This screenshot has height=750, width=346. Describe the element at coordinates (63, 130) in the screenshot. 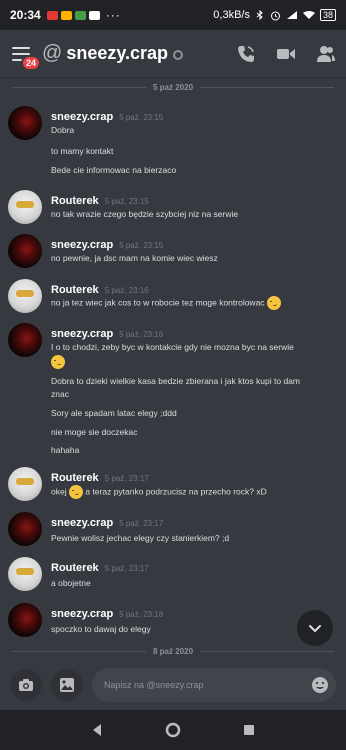

I see `message-text: Dobra` at that location.